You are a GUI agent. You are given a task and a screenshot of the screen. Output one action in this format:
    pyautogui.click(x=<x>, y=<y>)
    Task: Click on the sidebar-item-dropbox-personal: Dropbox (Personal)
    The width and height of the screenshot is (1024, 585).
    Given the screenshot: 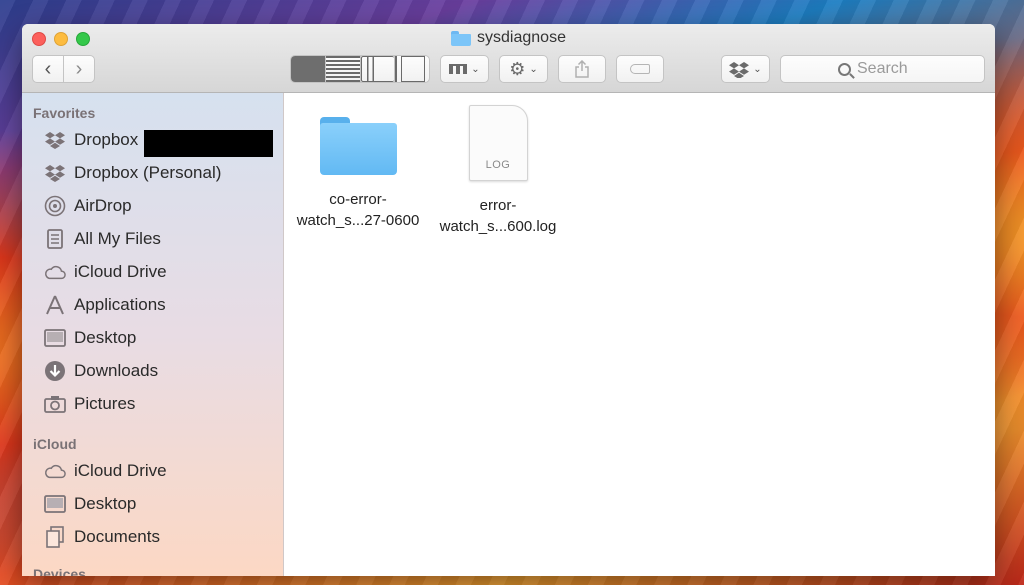 What is the action you would take?
    pyautogui.click(x=132, y=173)
    